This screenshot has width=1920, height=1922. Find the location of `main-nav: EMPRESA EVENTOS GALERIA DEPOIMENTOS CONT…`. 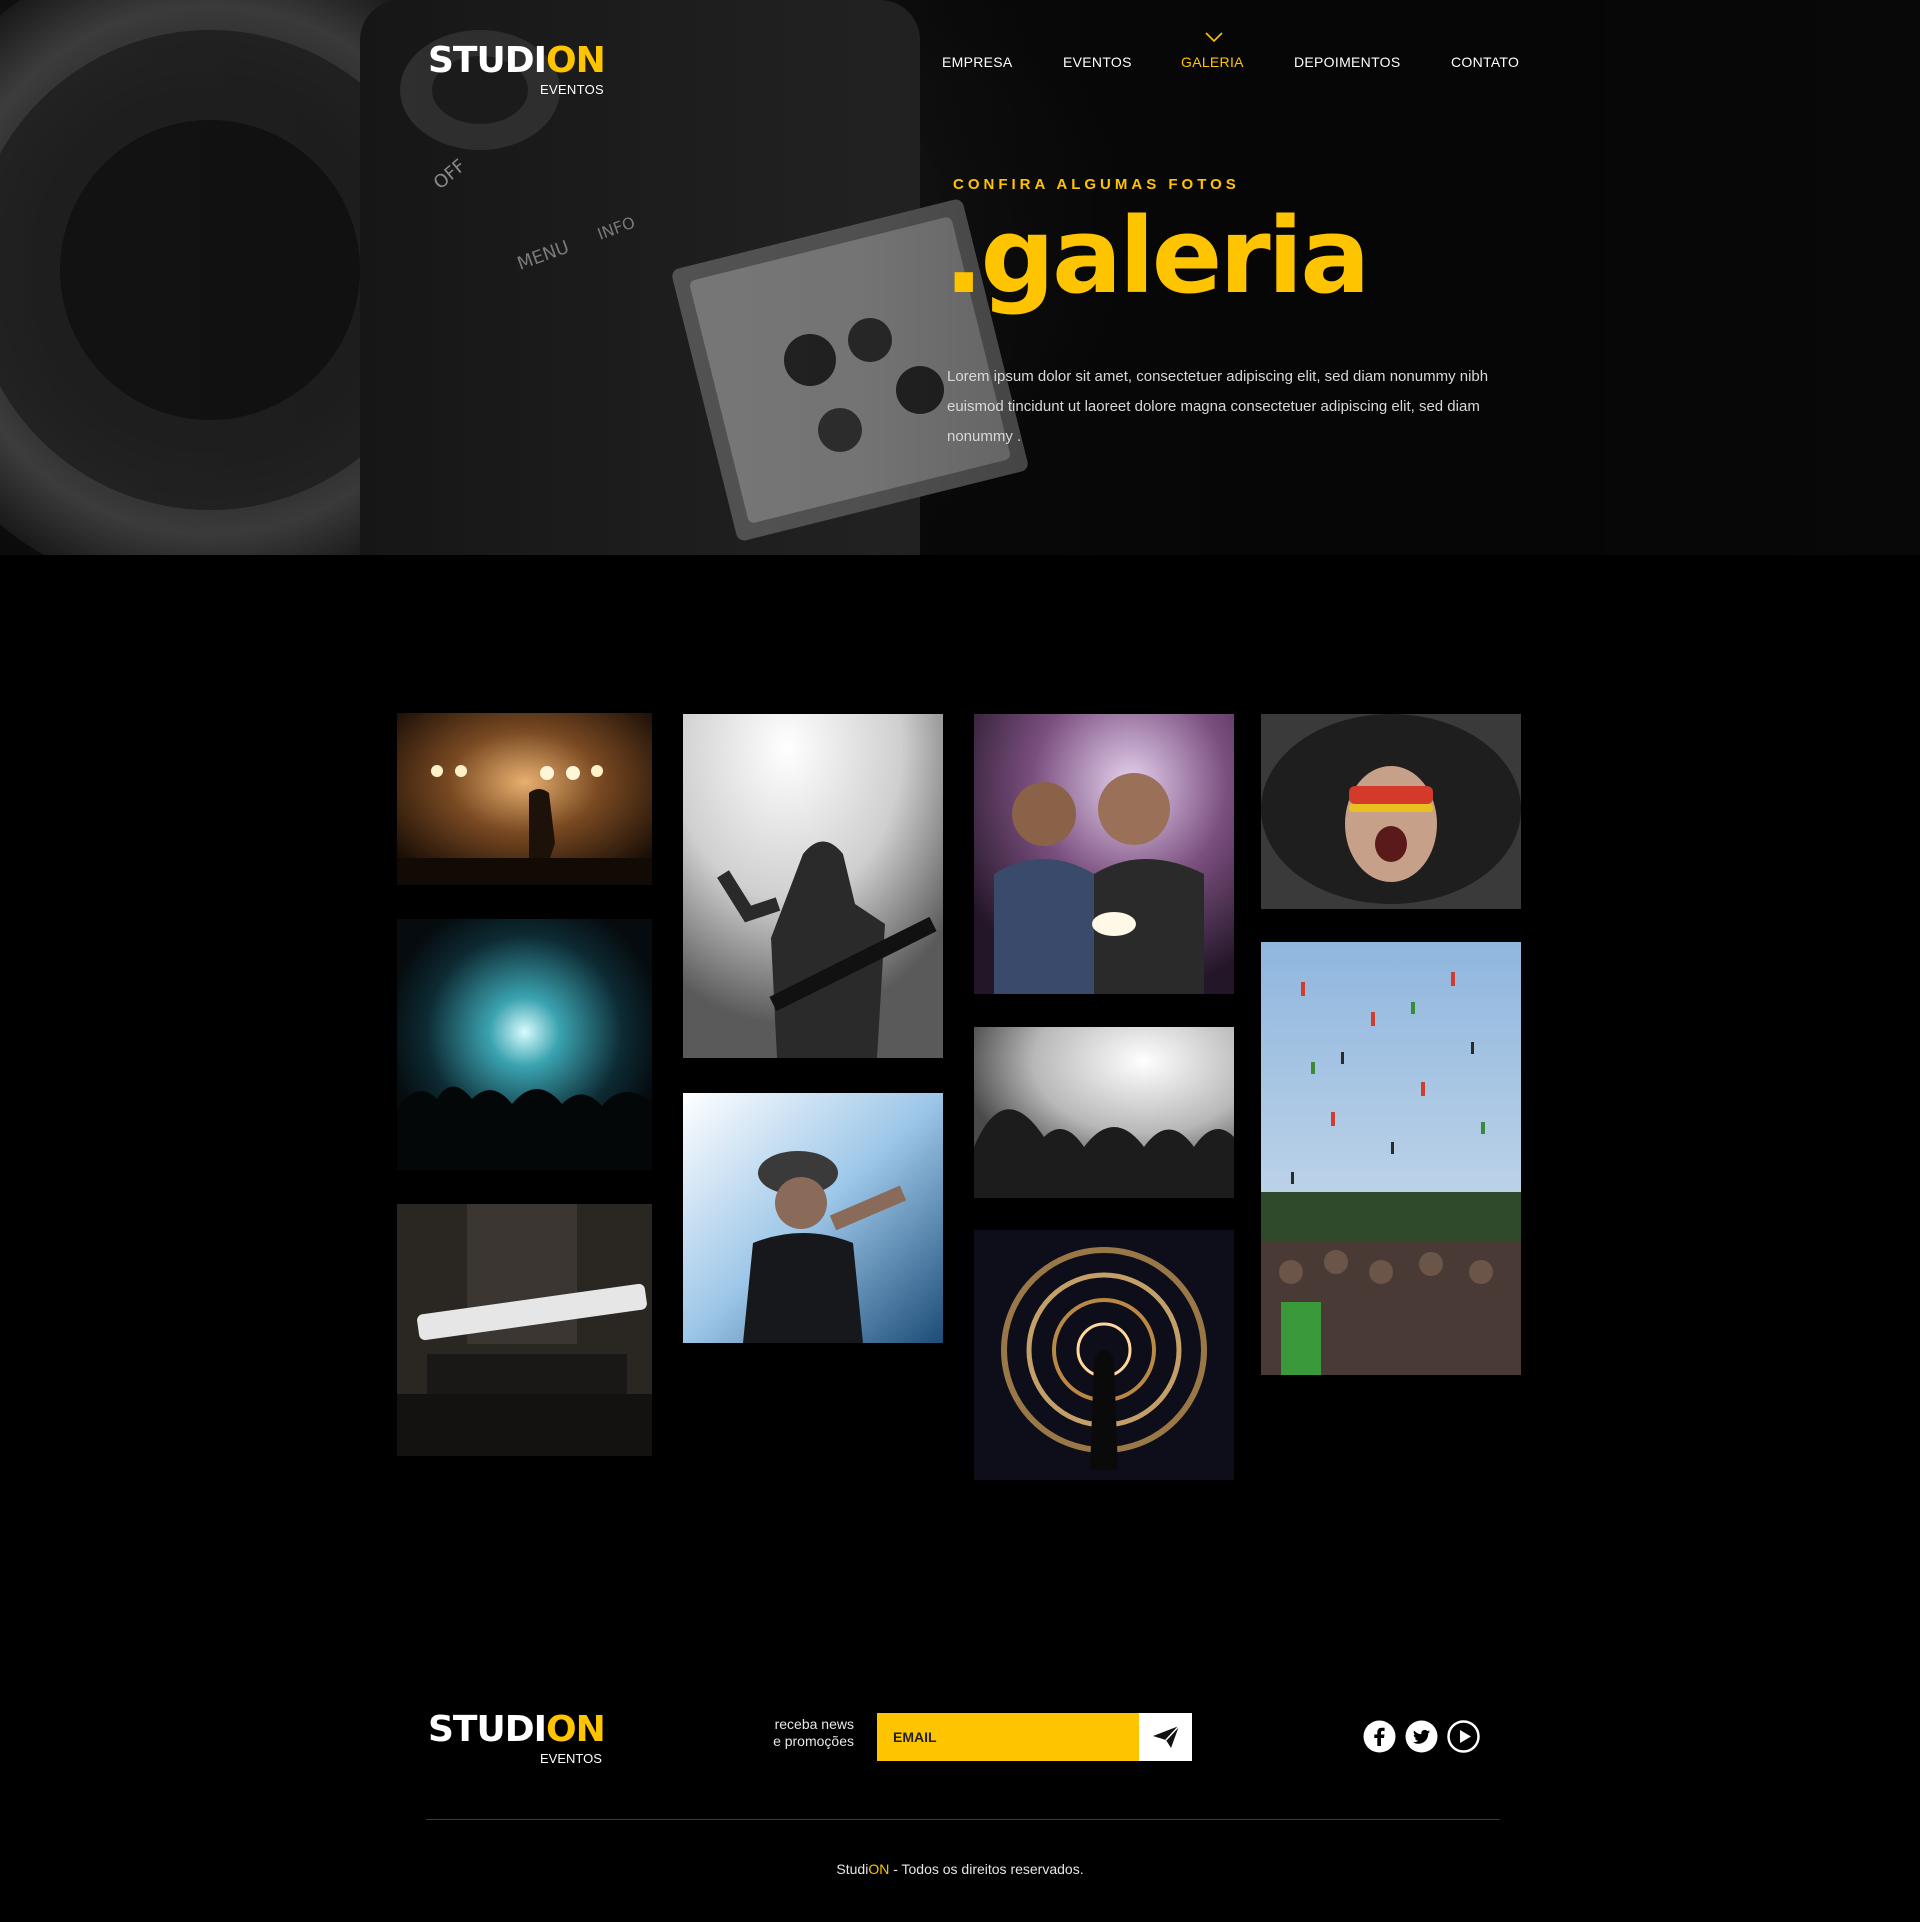

main-nav: EMPRESA EVENTOS GALERIA DEPOIMENTOS CONT… is located at coordinates (960, 53).